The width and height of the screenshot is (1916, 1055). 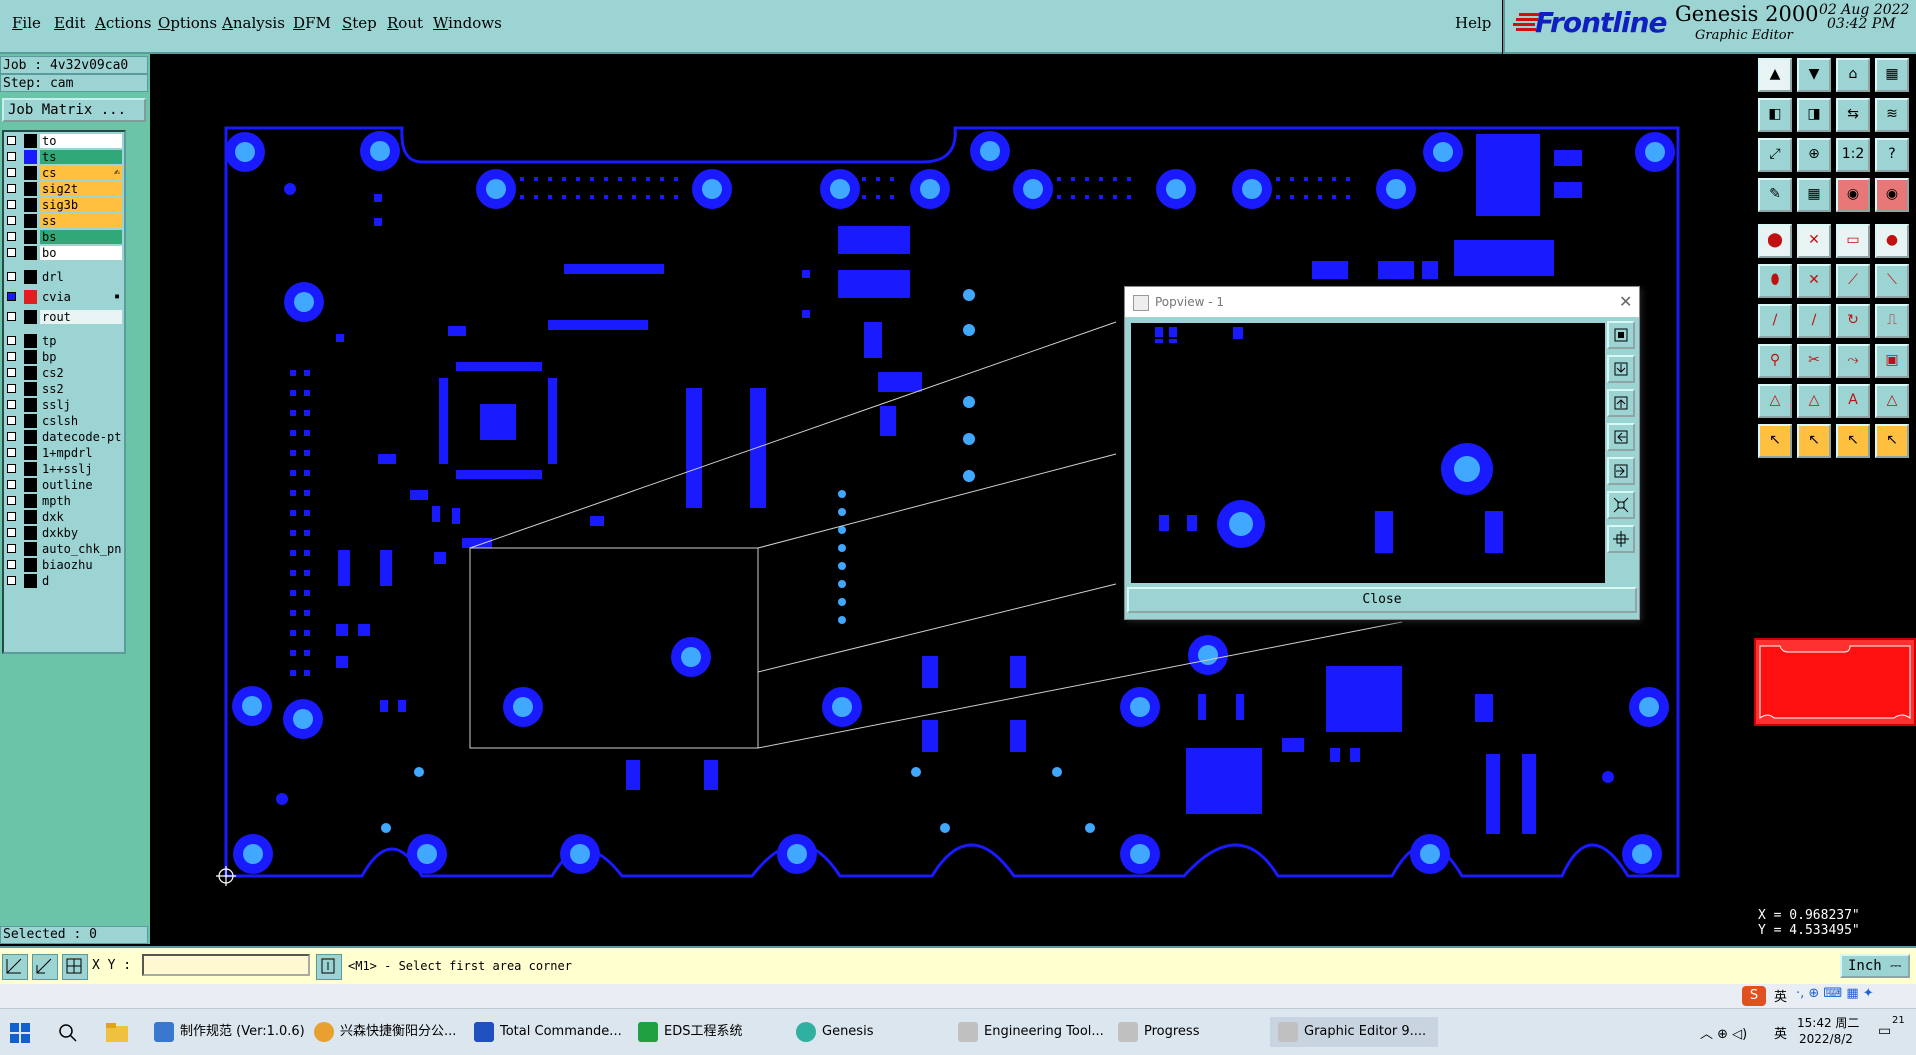 What do you see at coordinates (1853, 195) in the screenshot?
I see `select-net-button: ◉` at bounding box center [1853, 195].